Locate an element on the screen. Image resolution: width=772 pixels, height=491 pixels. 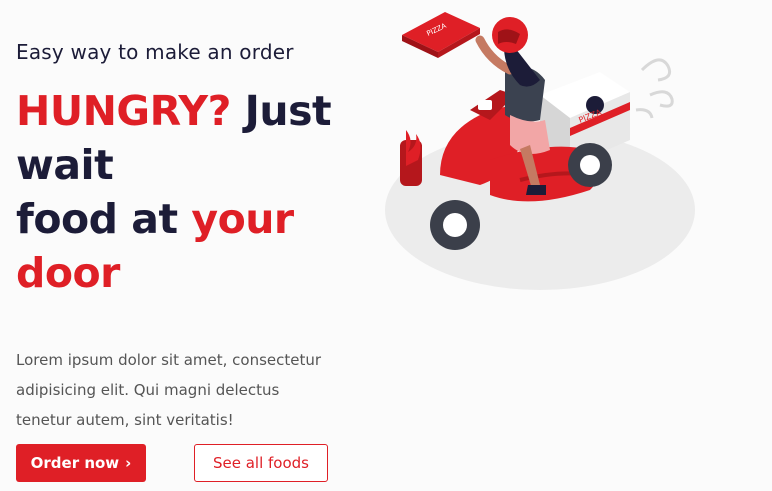
chevron-right-icon: › is located at coordinates (128, 463).